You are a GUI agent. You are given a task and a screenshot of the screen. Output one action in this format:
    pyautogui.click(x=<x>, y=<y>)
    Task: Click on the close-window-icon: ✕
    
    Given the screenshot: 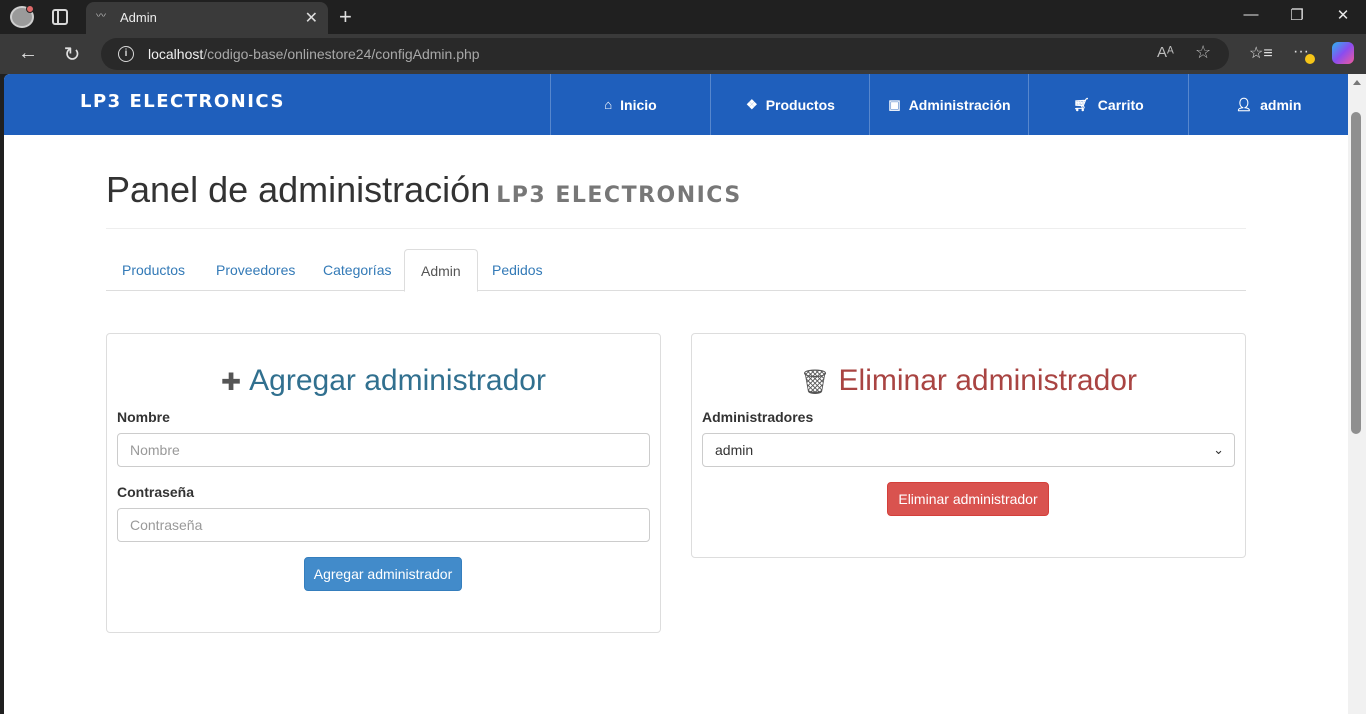 What is the action you would take?
    pyautogui.click(x=1343, y=15)
    